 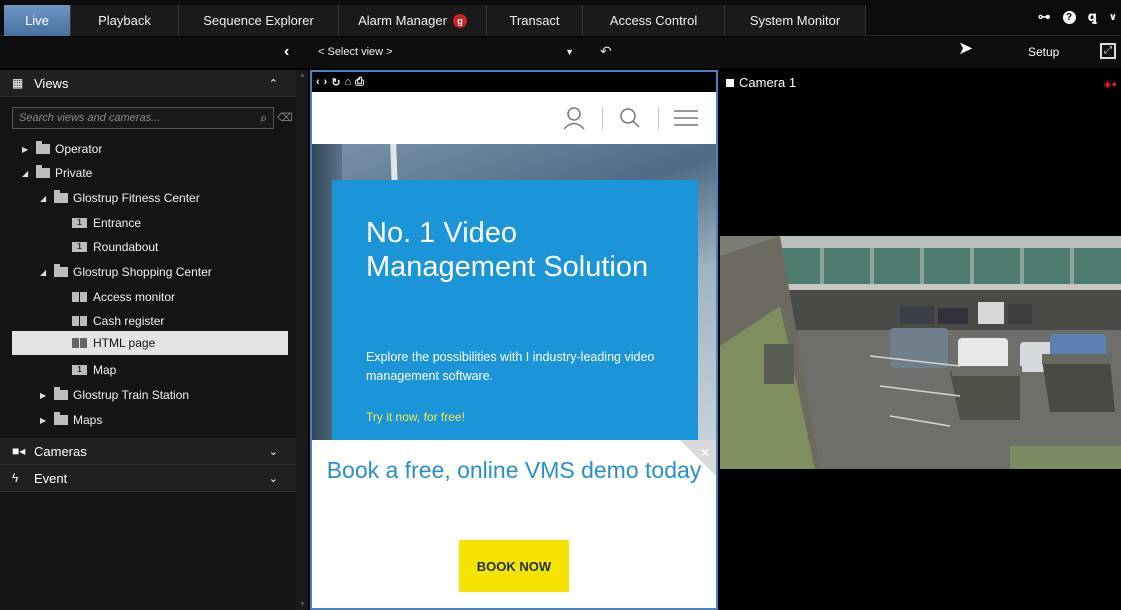 I want to click on tree-view-access-monitor: Access monitor, so click(x=123, y=297).